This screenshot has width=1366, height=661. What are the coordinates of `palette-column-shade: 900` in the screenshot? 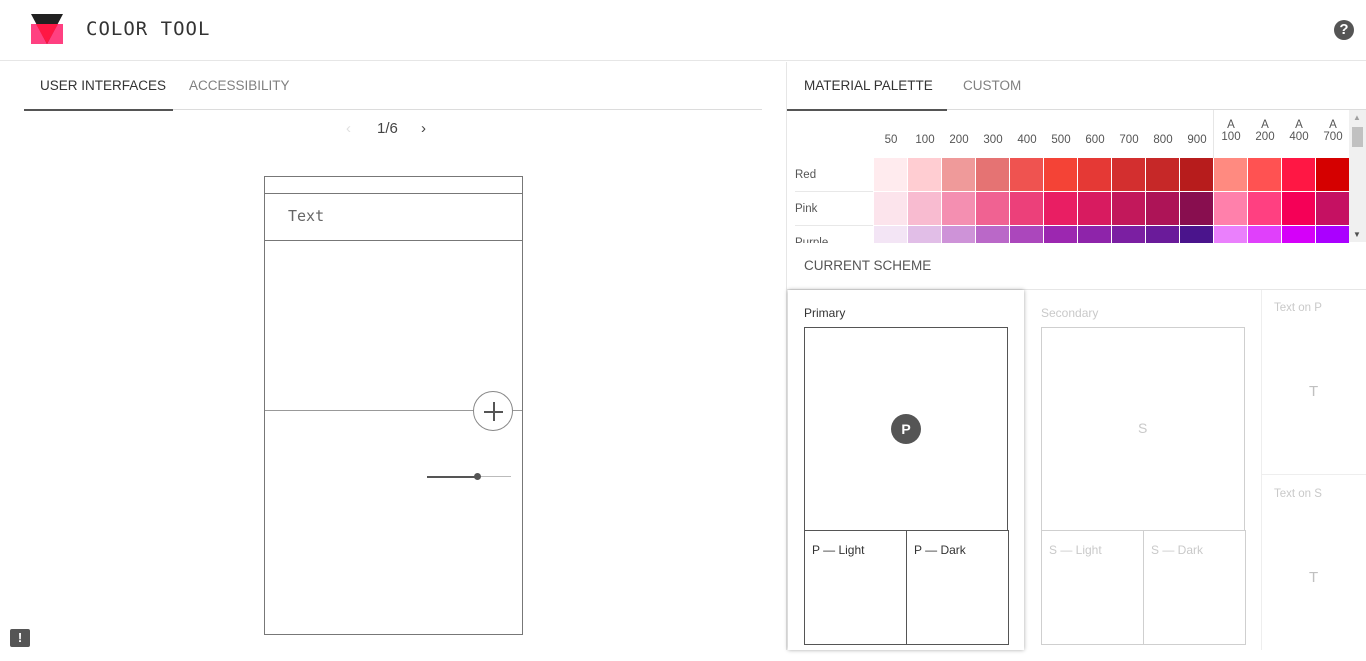 It's located at (1197, 140).